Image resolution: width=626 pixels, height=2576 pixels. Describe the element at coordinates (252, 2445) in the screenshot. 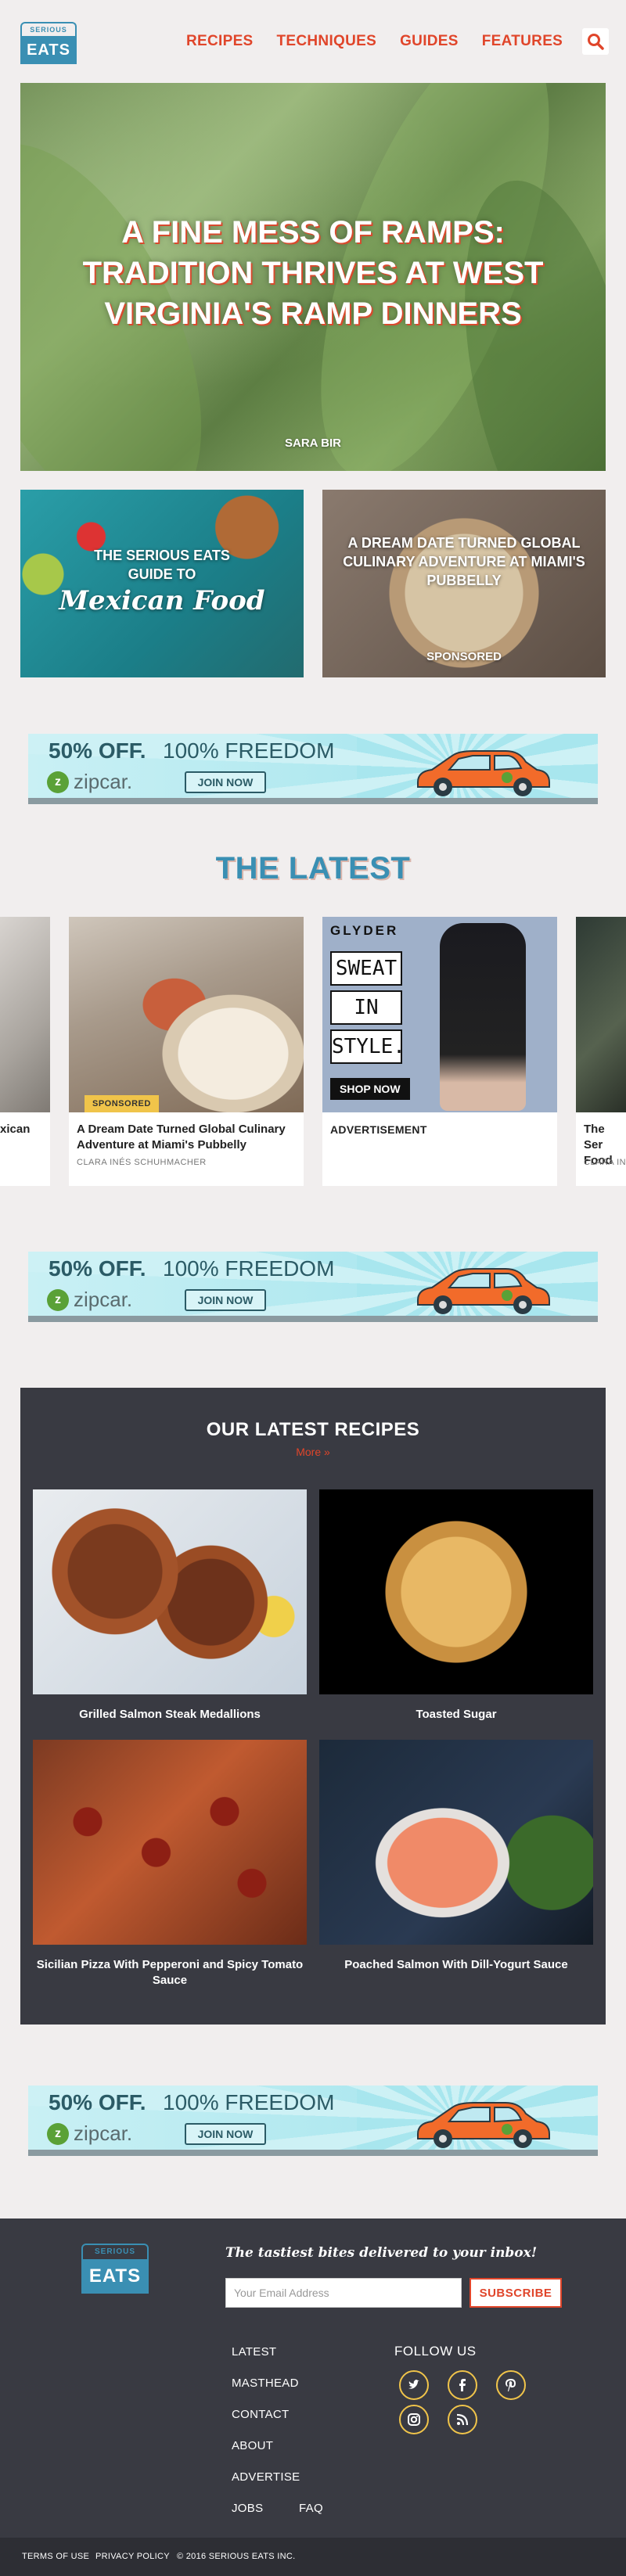

I see `footer-link-about: ABOUT` at that location.